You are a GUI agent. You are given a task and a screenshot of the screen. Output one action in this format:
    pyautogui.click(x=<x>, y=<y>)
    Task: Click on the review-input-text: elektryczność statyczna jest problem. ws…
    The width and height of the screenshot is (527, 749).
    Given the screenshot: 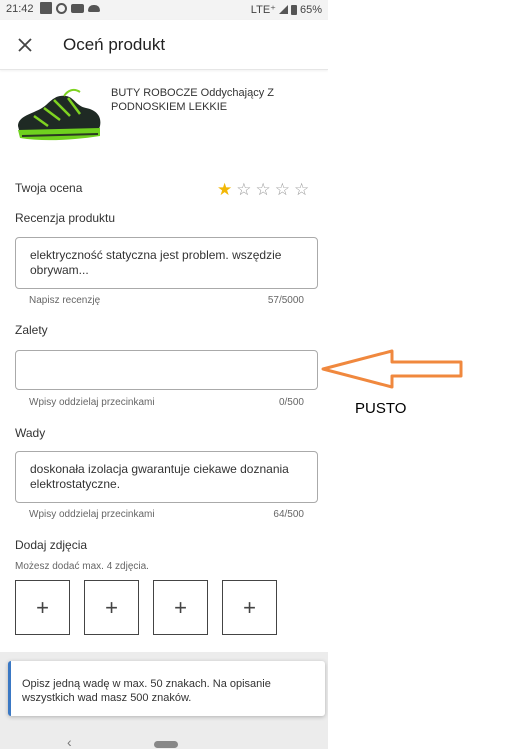 What is the action you would take?
    pyautogui.click(x=156, y=262)
    